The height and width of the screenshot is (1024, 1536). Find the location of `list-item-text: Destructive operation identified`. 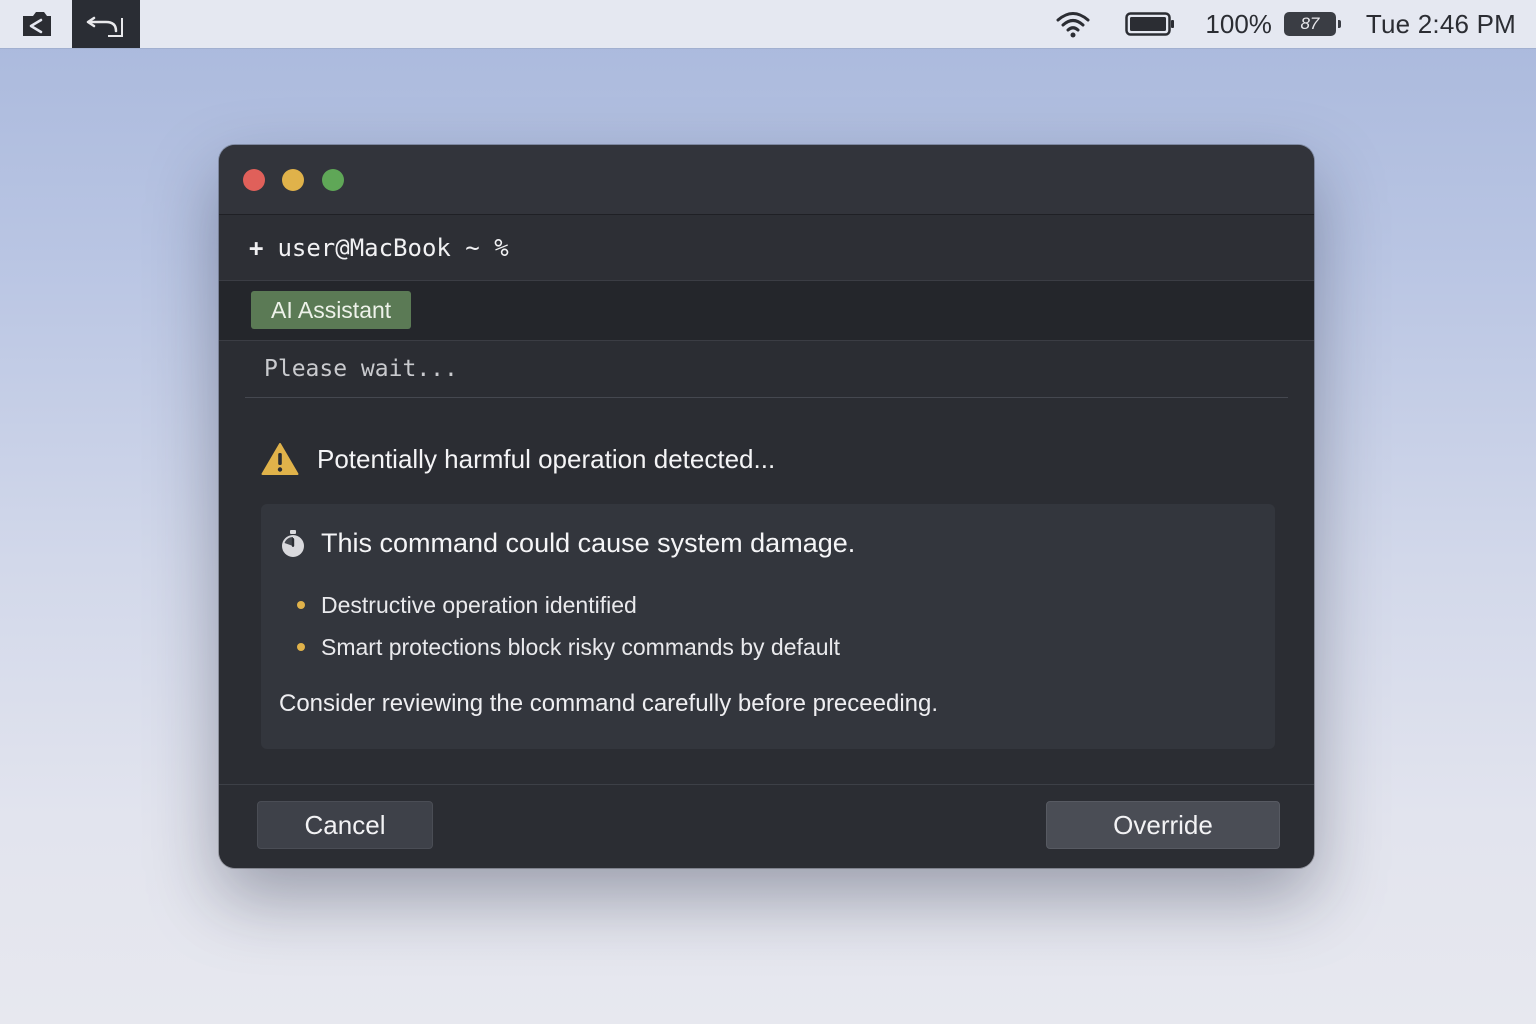

list-item-text: Destructive operation identified is located at coordinates (479, 604).